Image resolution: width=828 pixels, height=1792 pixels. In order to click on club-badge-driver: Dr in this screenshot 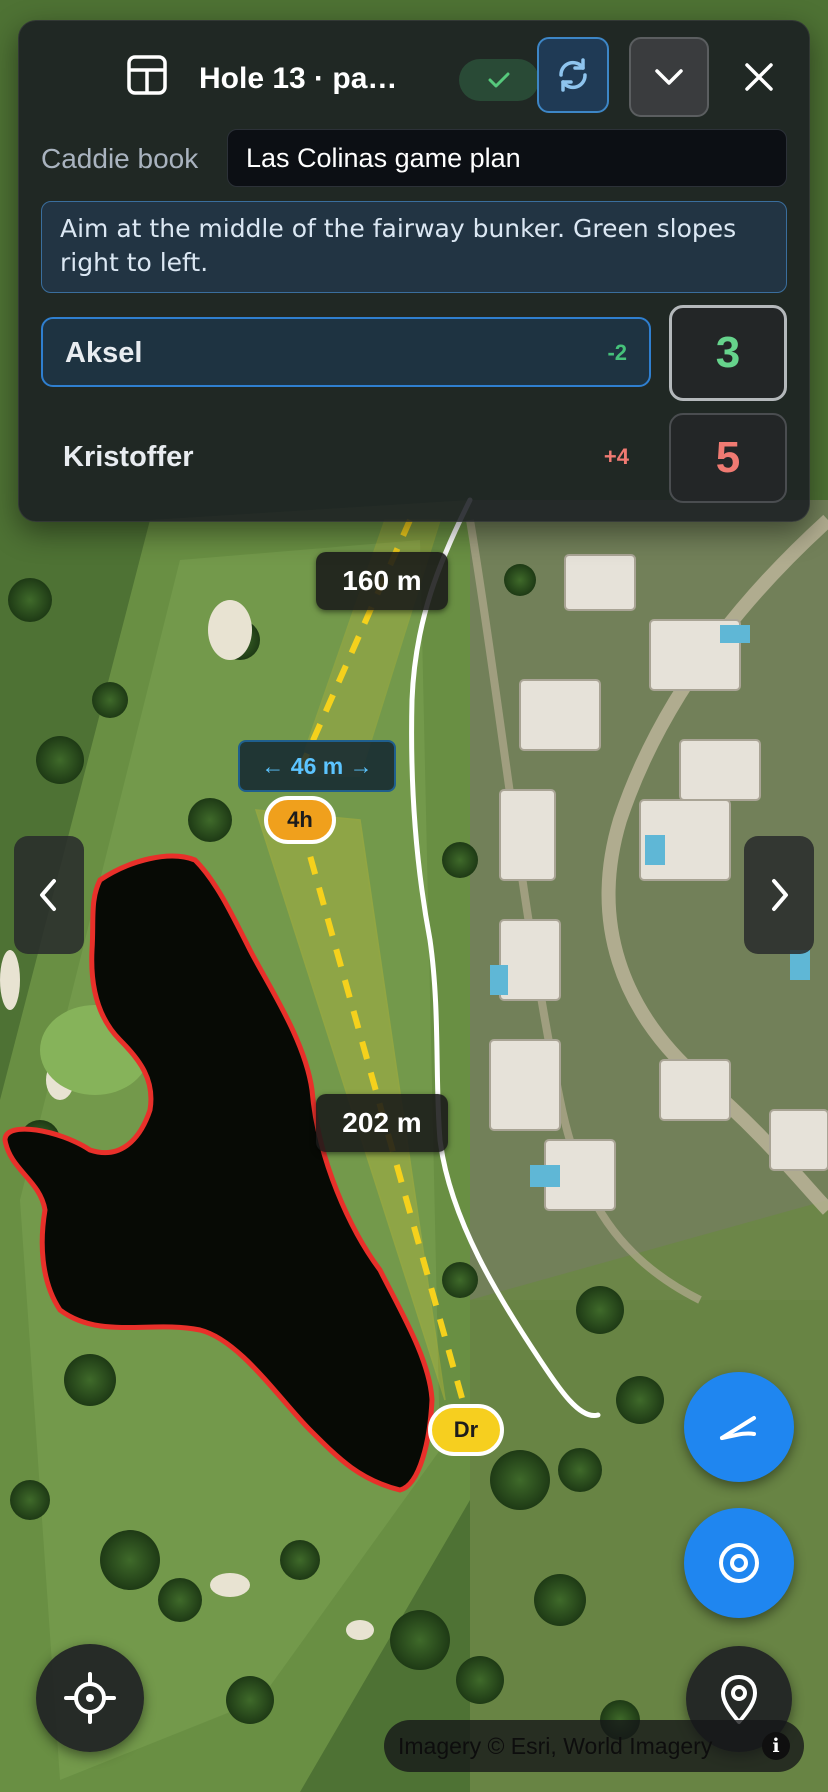, I will do `click(466, 1430)`.